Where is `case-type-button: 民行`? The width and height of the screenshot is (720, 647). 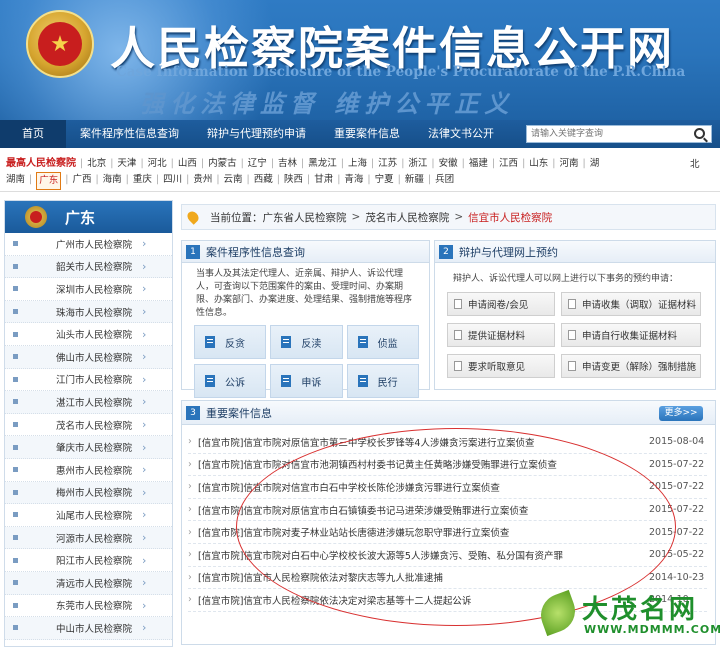
case-type-button: 民行 is located at coordinates (382, 381).